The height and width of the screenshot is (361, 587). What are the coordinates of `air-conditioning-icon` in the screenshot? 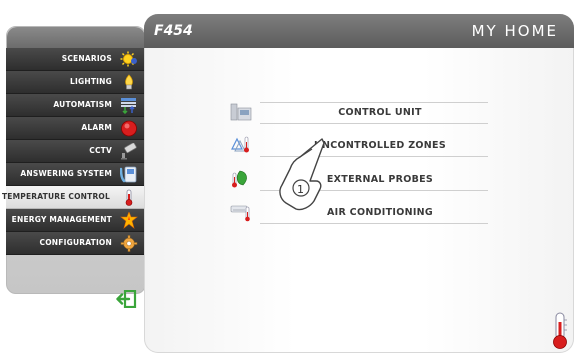 It's located at (240, 213).